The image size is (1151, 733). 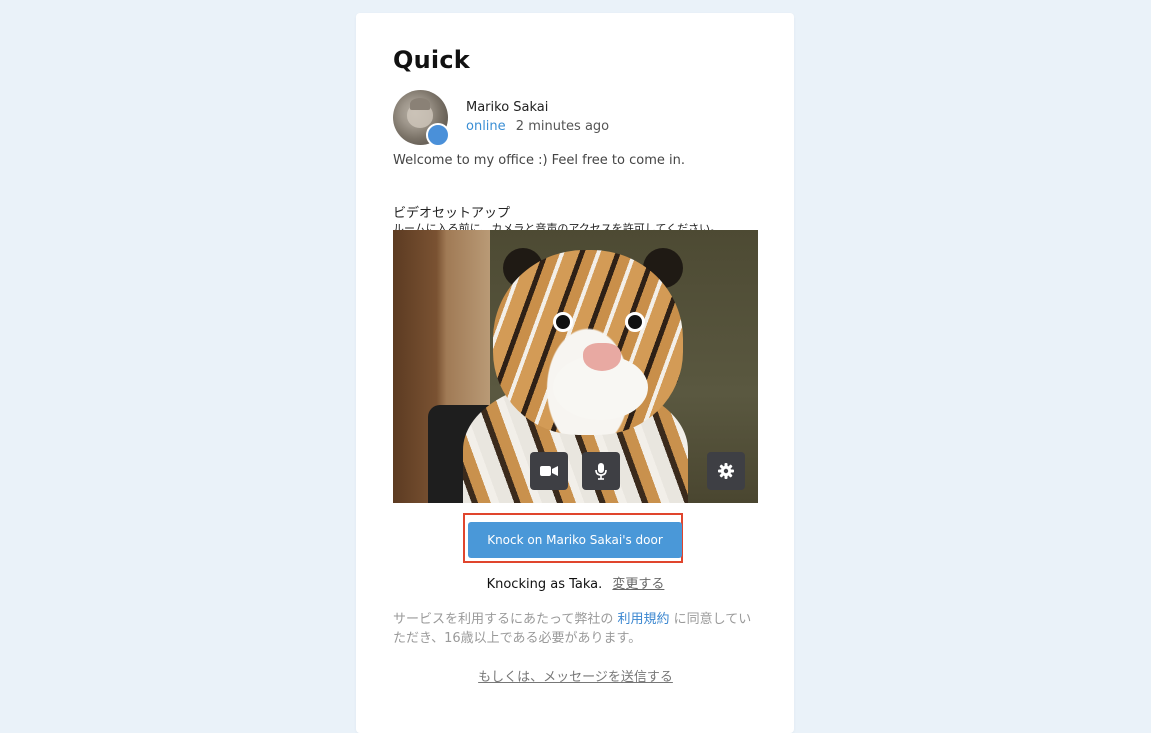 I want to click on video-camera-icon, so click(x=549, y=471).